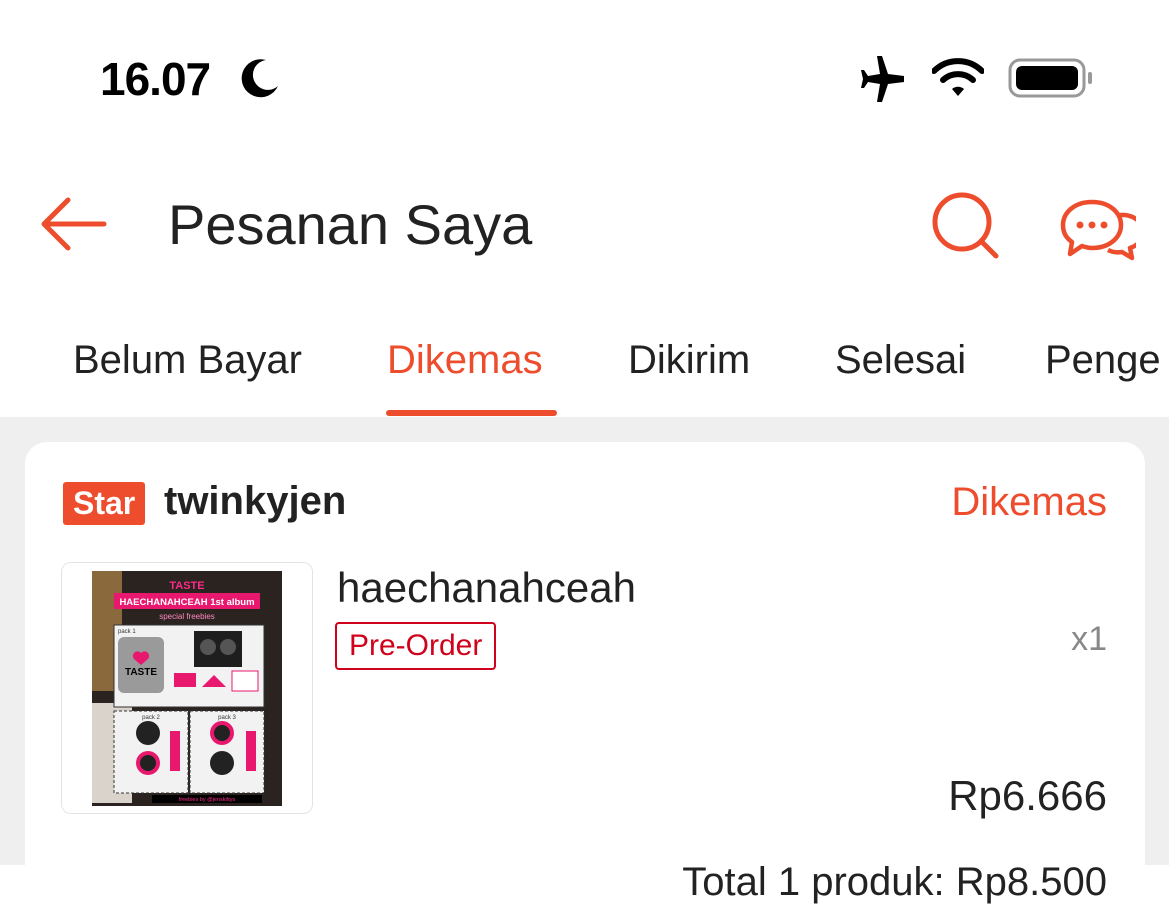  I want to click on page-title: Pesanan Saya, so click(350, 224).